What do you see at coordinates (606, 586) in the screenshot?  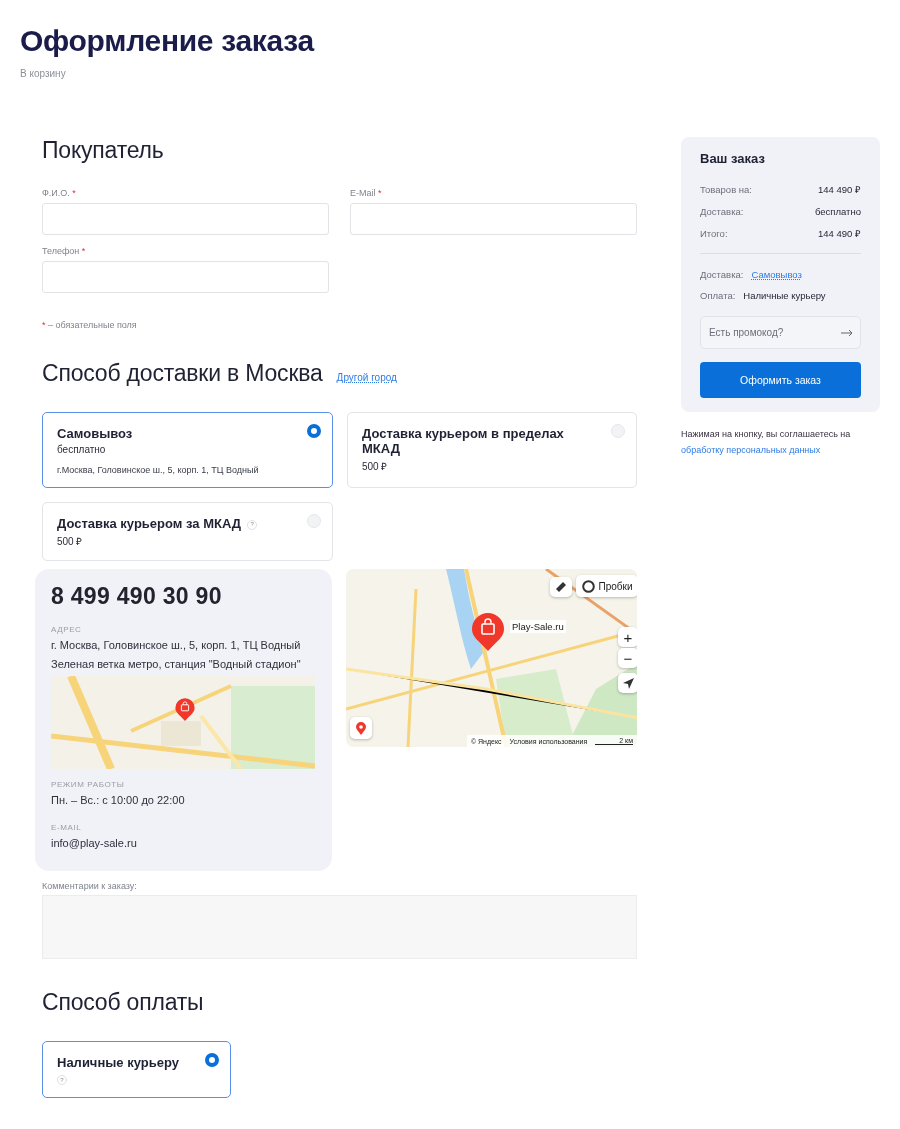 I see `traffic-button: Пробки` at bounding box center [606, 586].